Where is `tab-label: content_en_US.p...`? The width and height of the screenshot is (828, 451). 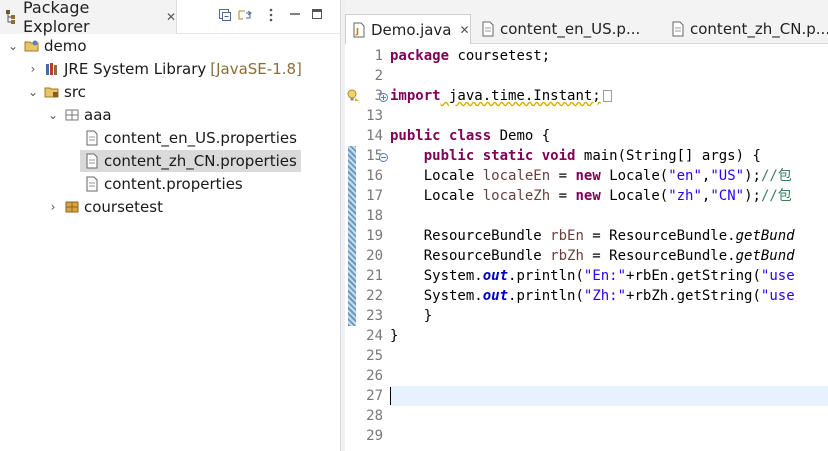
tab-label: content_en_US.p... is located at coordinates (570, 29).